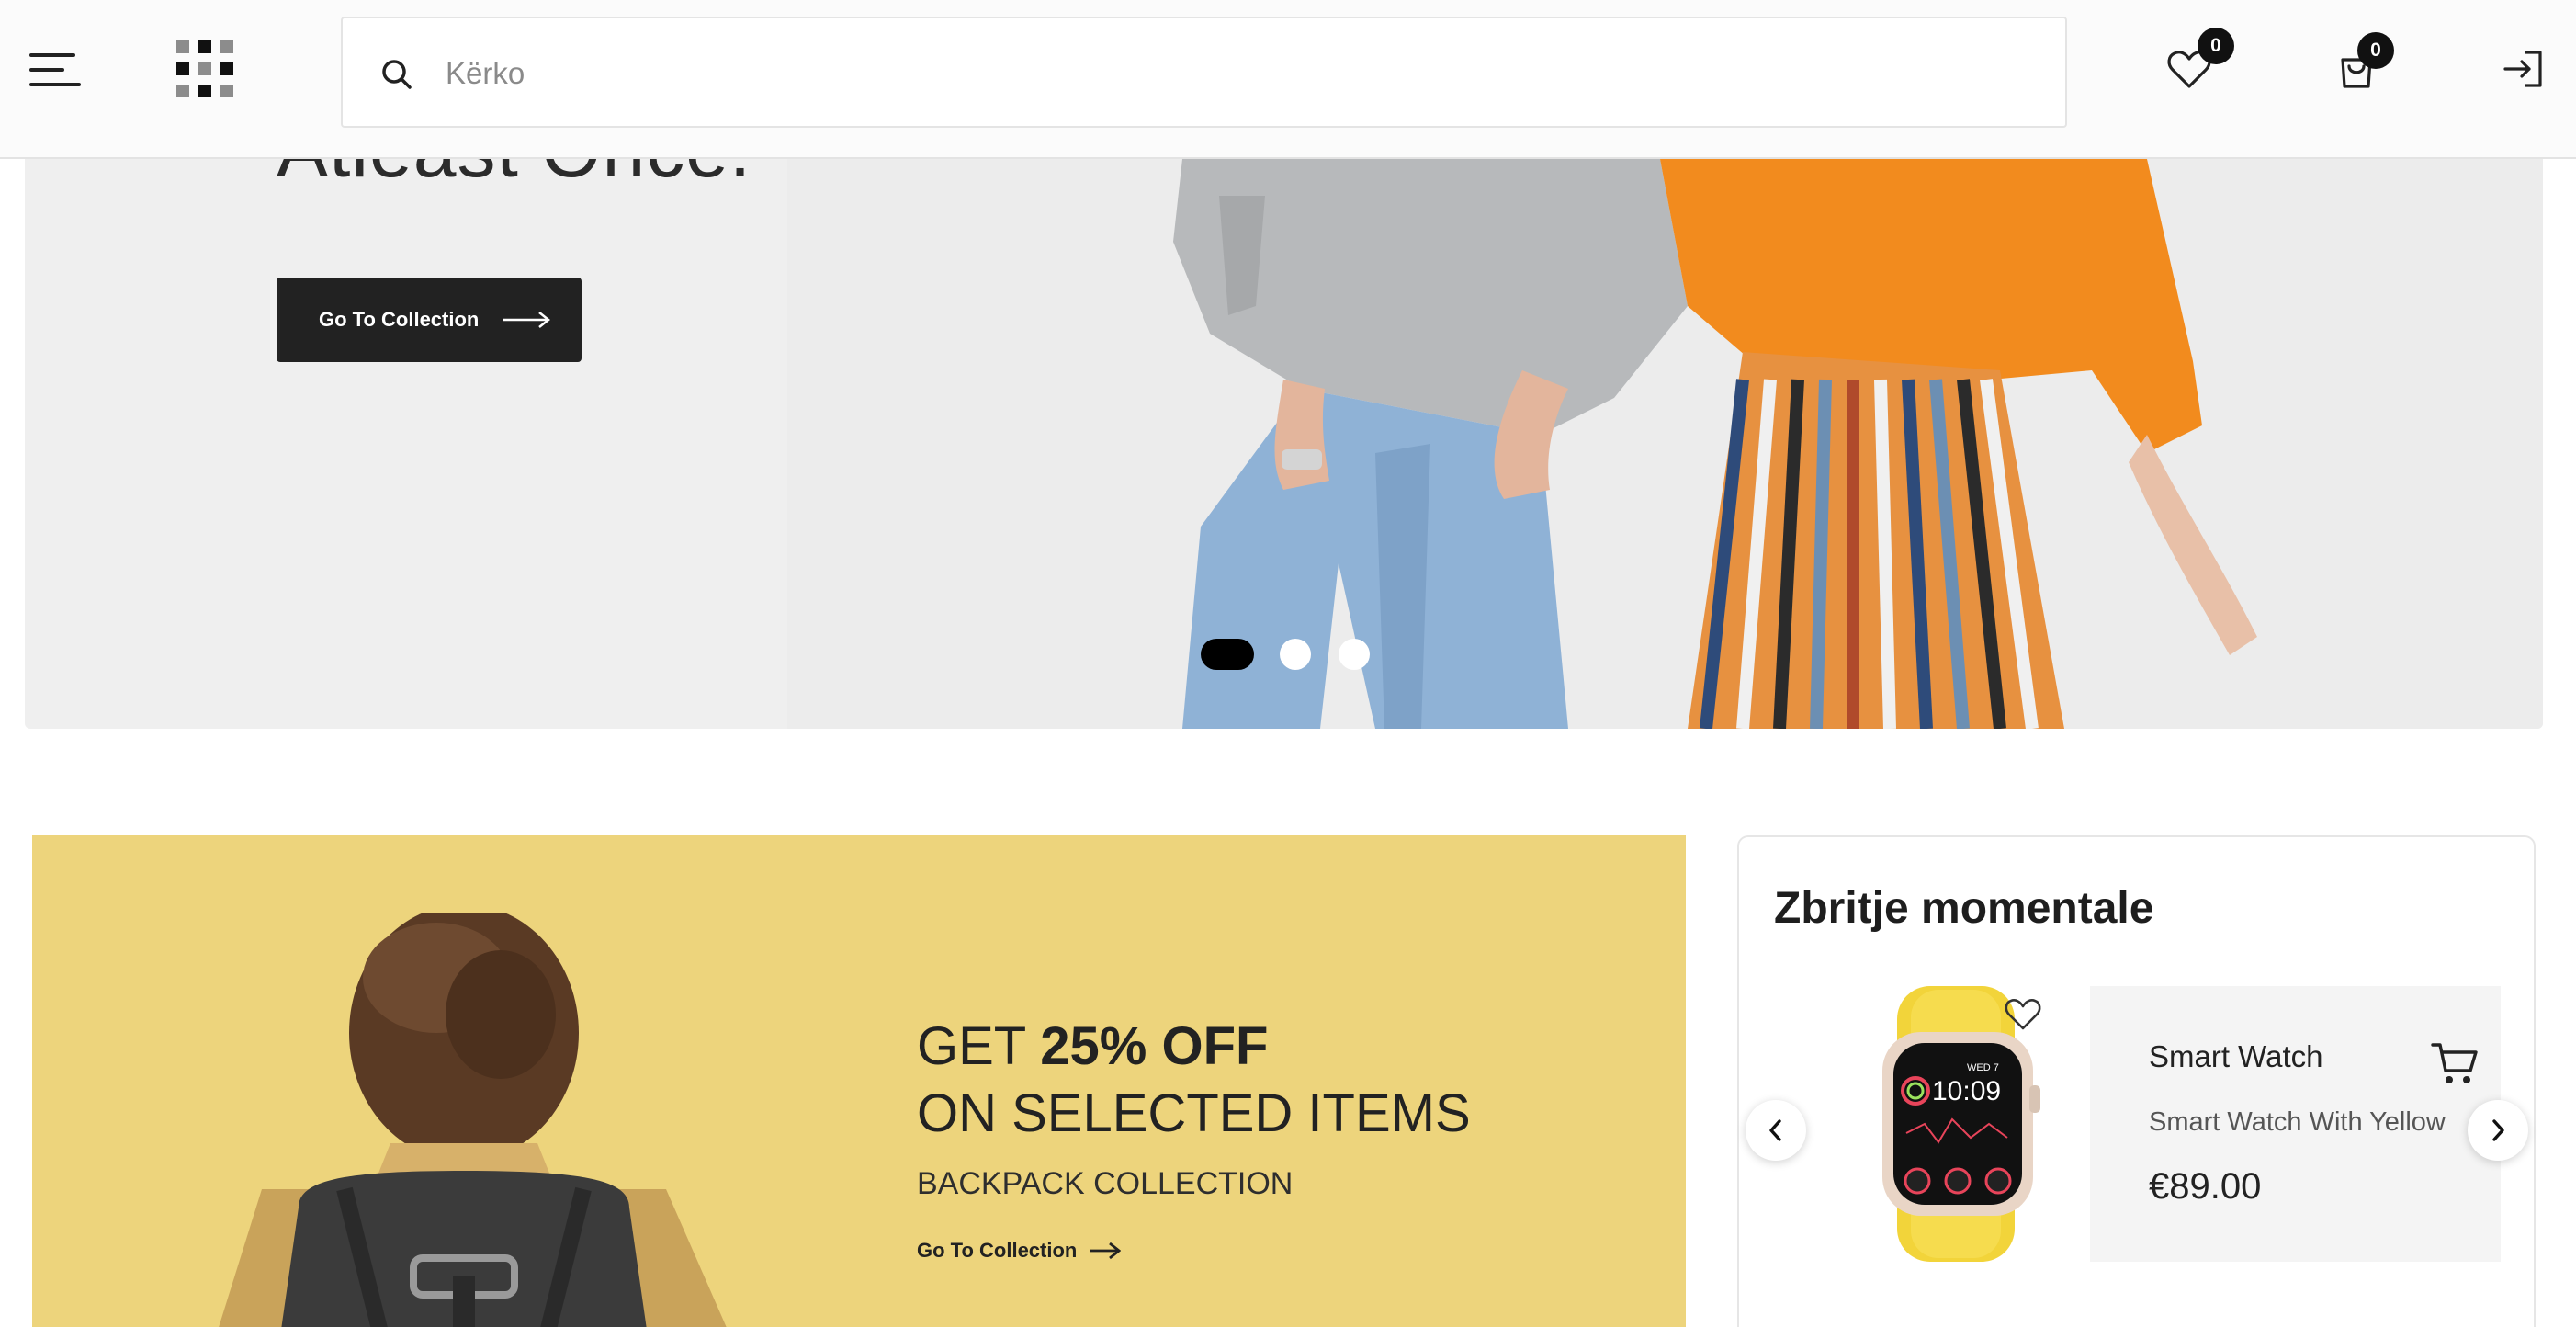 This screenshot has height=1327, width=2576. What do you see at coordinates (2375, 51) in the screenshot?
I see `cart-count-badge: 0` at bounding box center [2375, 51].